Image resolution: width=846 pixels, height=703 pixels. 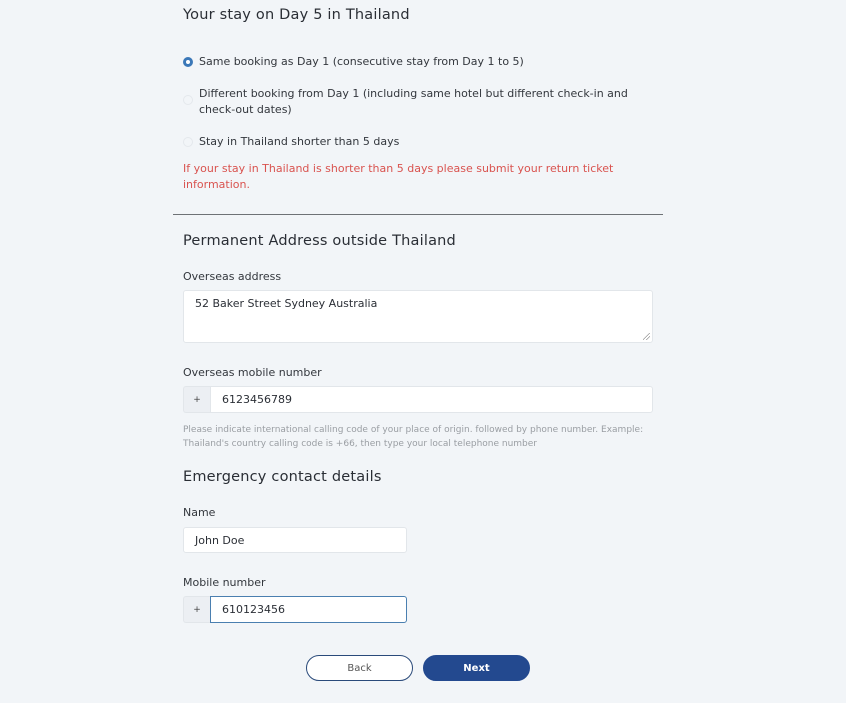 What do you see at coordinates (252, 372) in the screenshot?
I see `overseas-mobile-label: Overseas mobile number` at bounding box center [252, 372].